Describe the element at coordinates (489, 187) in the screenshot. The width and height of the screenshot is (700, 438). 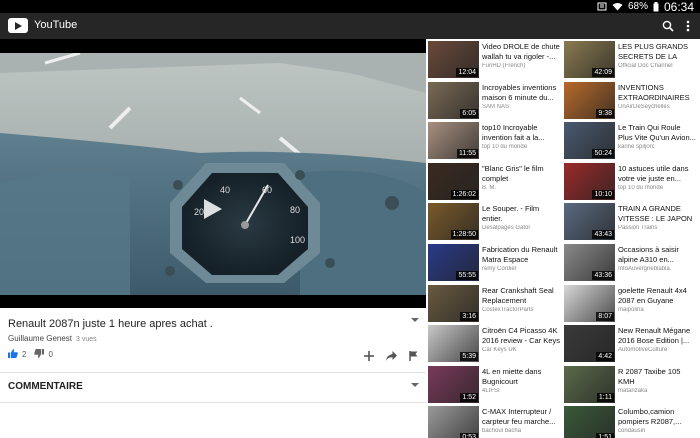
I see `related-video-channel: B. M.` at that location.